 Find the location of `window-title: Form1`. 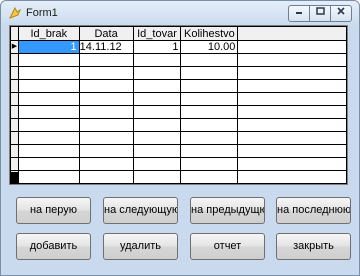

window-title: Form1 is located at coordinates (42, 13).